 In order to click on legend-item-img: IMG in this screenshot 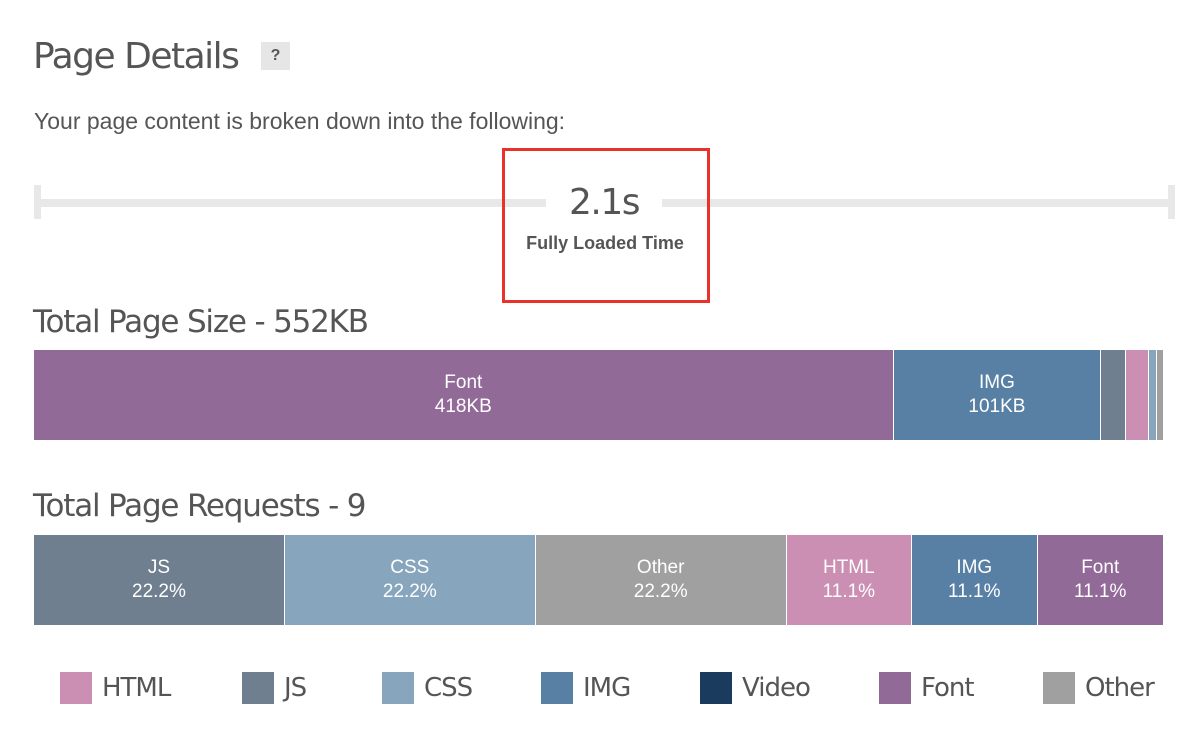, I will do `click(586, 688)`.